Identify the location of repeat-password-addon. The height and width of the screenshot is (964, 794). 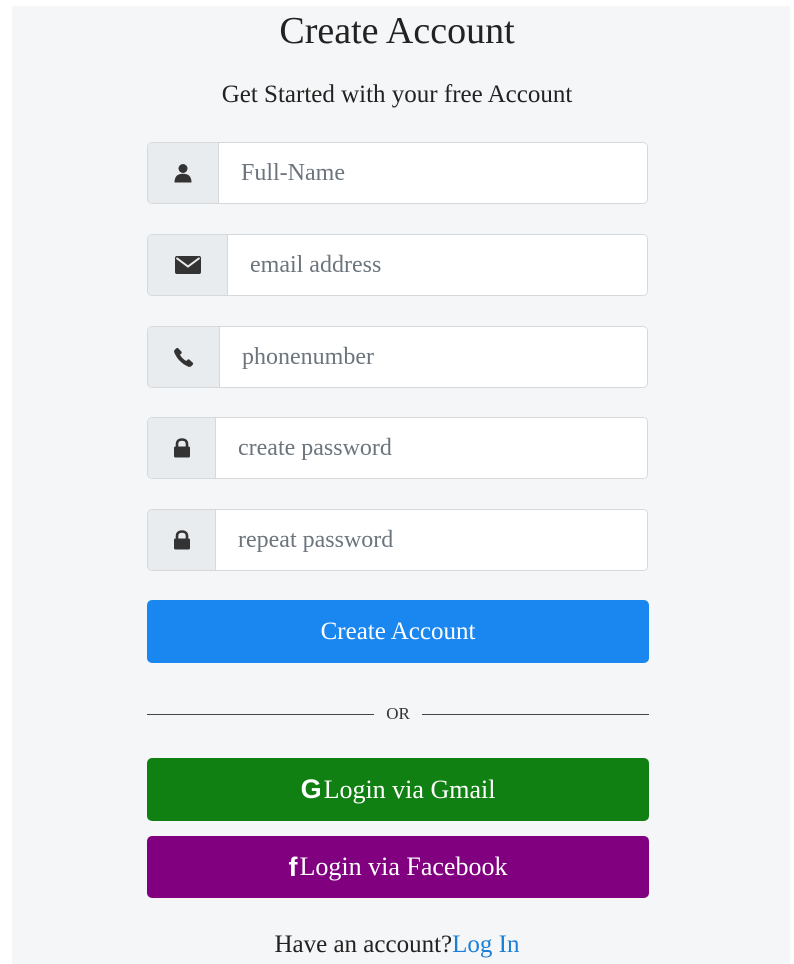
(182, 540).